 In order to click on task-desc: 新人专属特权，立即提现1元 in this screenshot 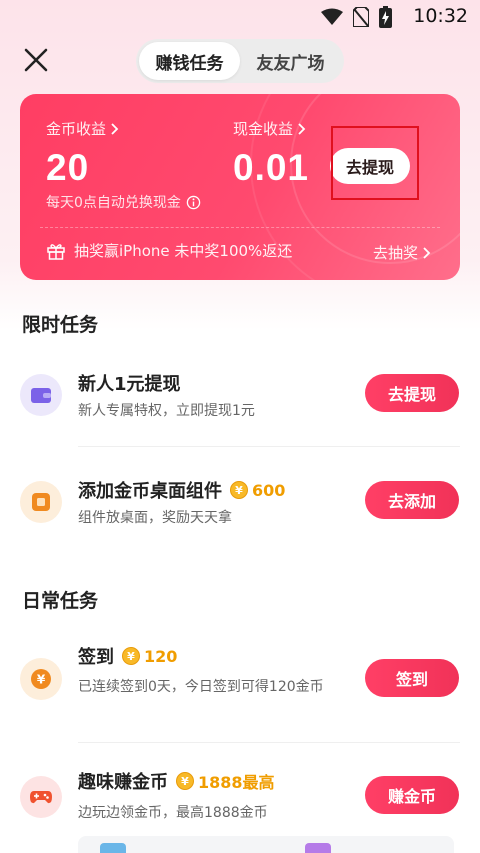, I will do `click(166, 411)`.